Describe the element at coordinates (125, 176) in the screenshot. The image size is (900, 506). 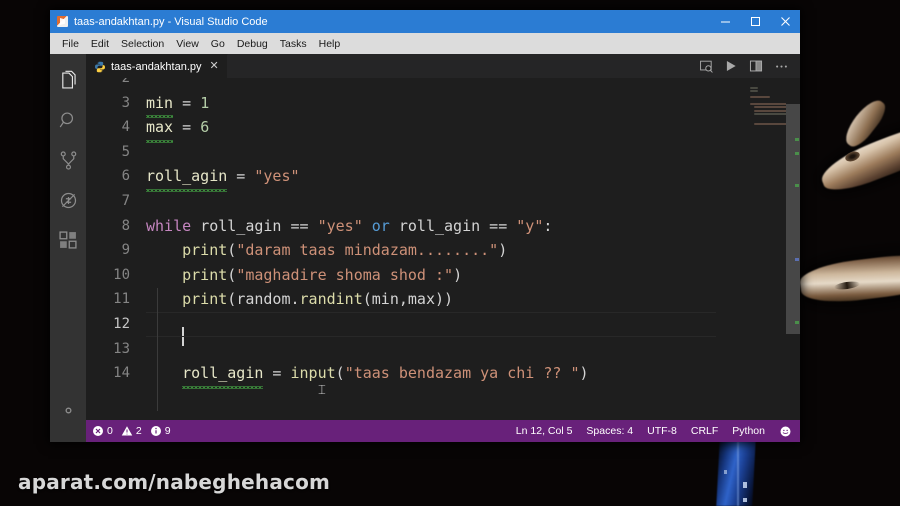
I see `line-number: 6` at that location.